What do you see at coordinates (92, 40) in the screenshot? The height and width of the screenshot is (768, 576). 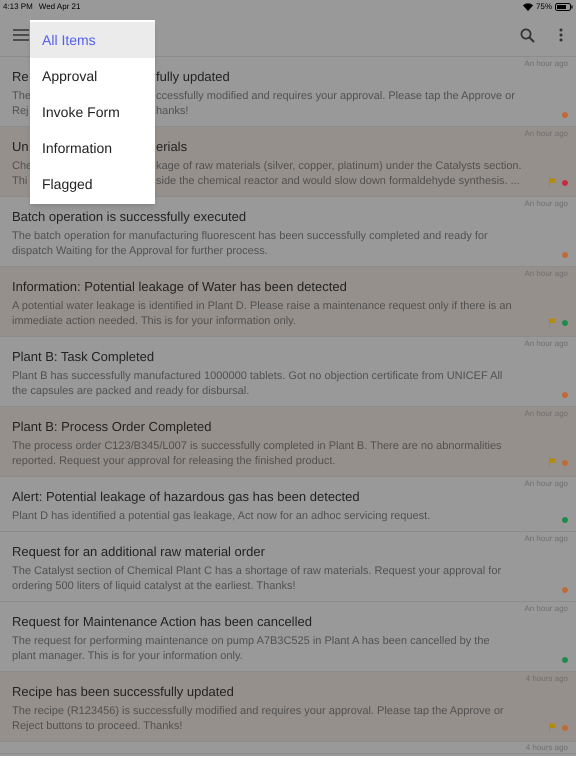 I see `menu-item: All Items` at bounding box center [92, 40].